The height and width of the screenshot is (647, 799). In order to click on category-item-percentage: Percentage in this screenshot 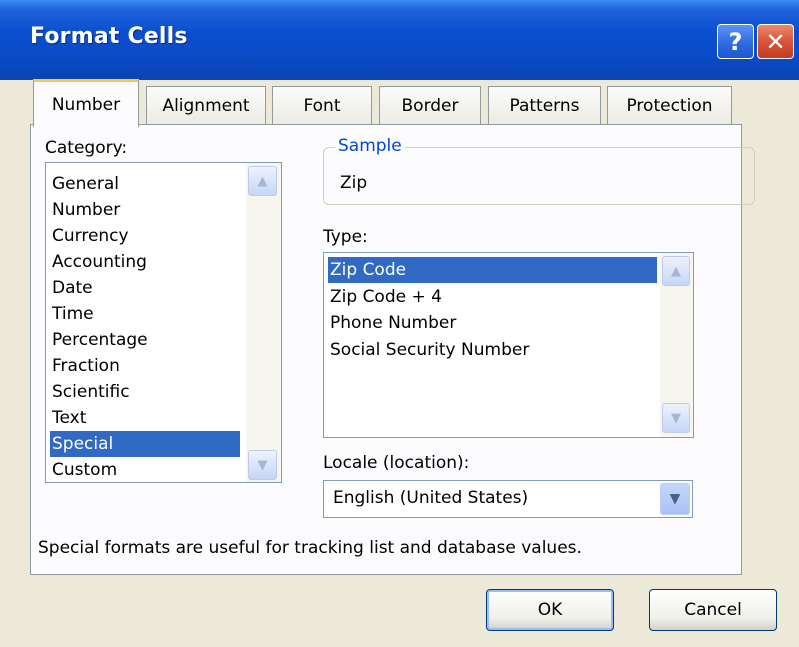, I will do `click(100, 340)`.